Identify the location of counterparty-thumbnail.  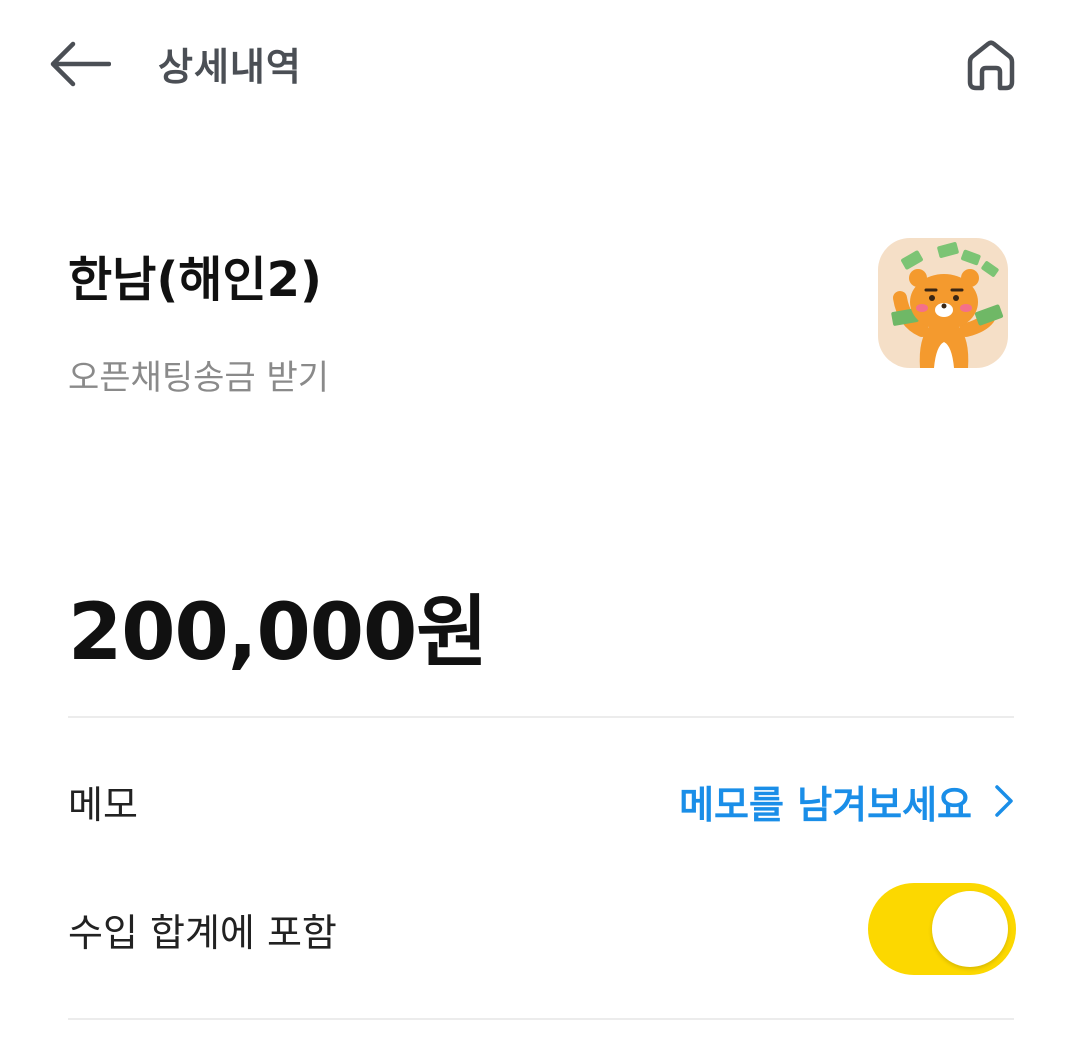
(943, 303).